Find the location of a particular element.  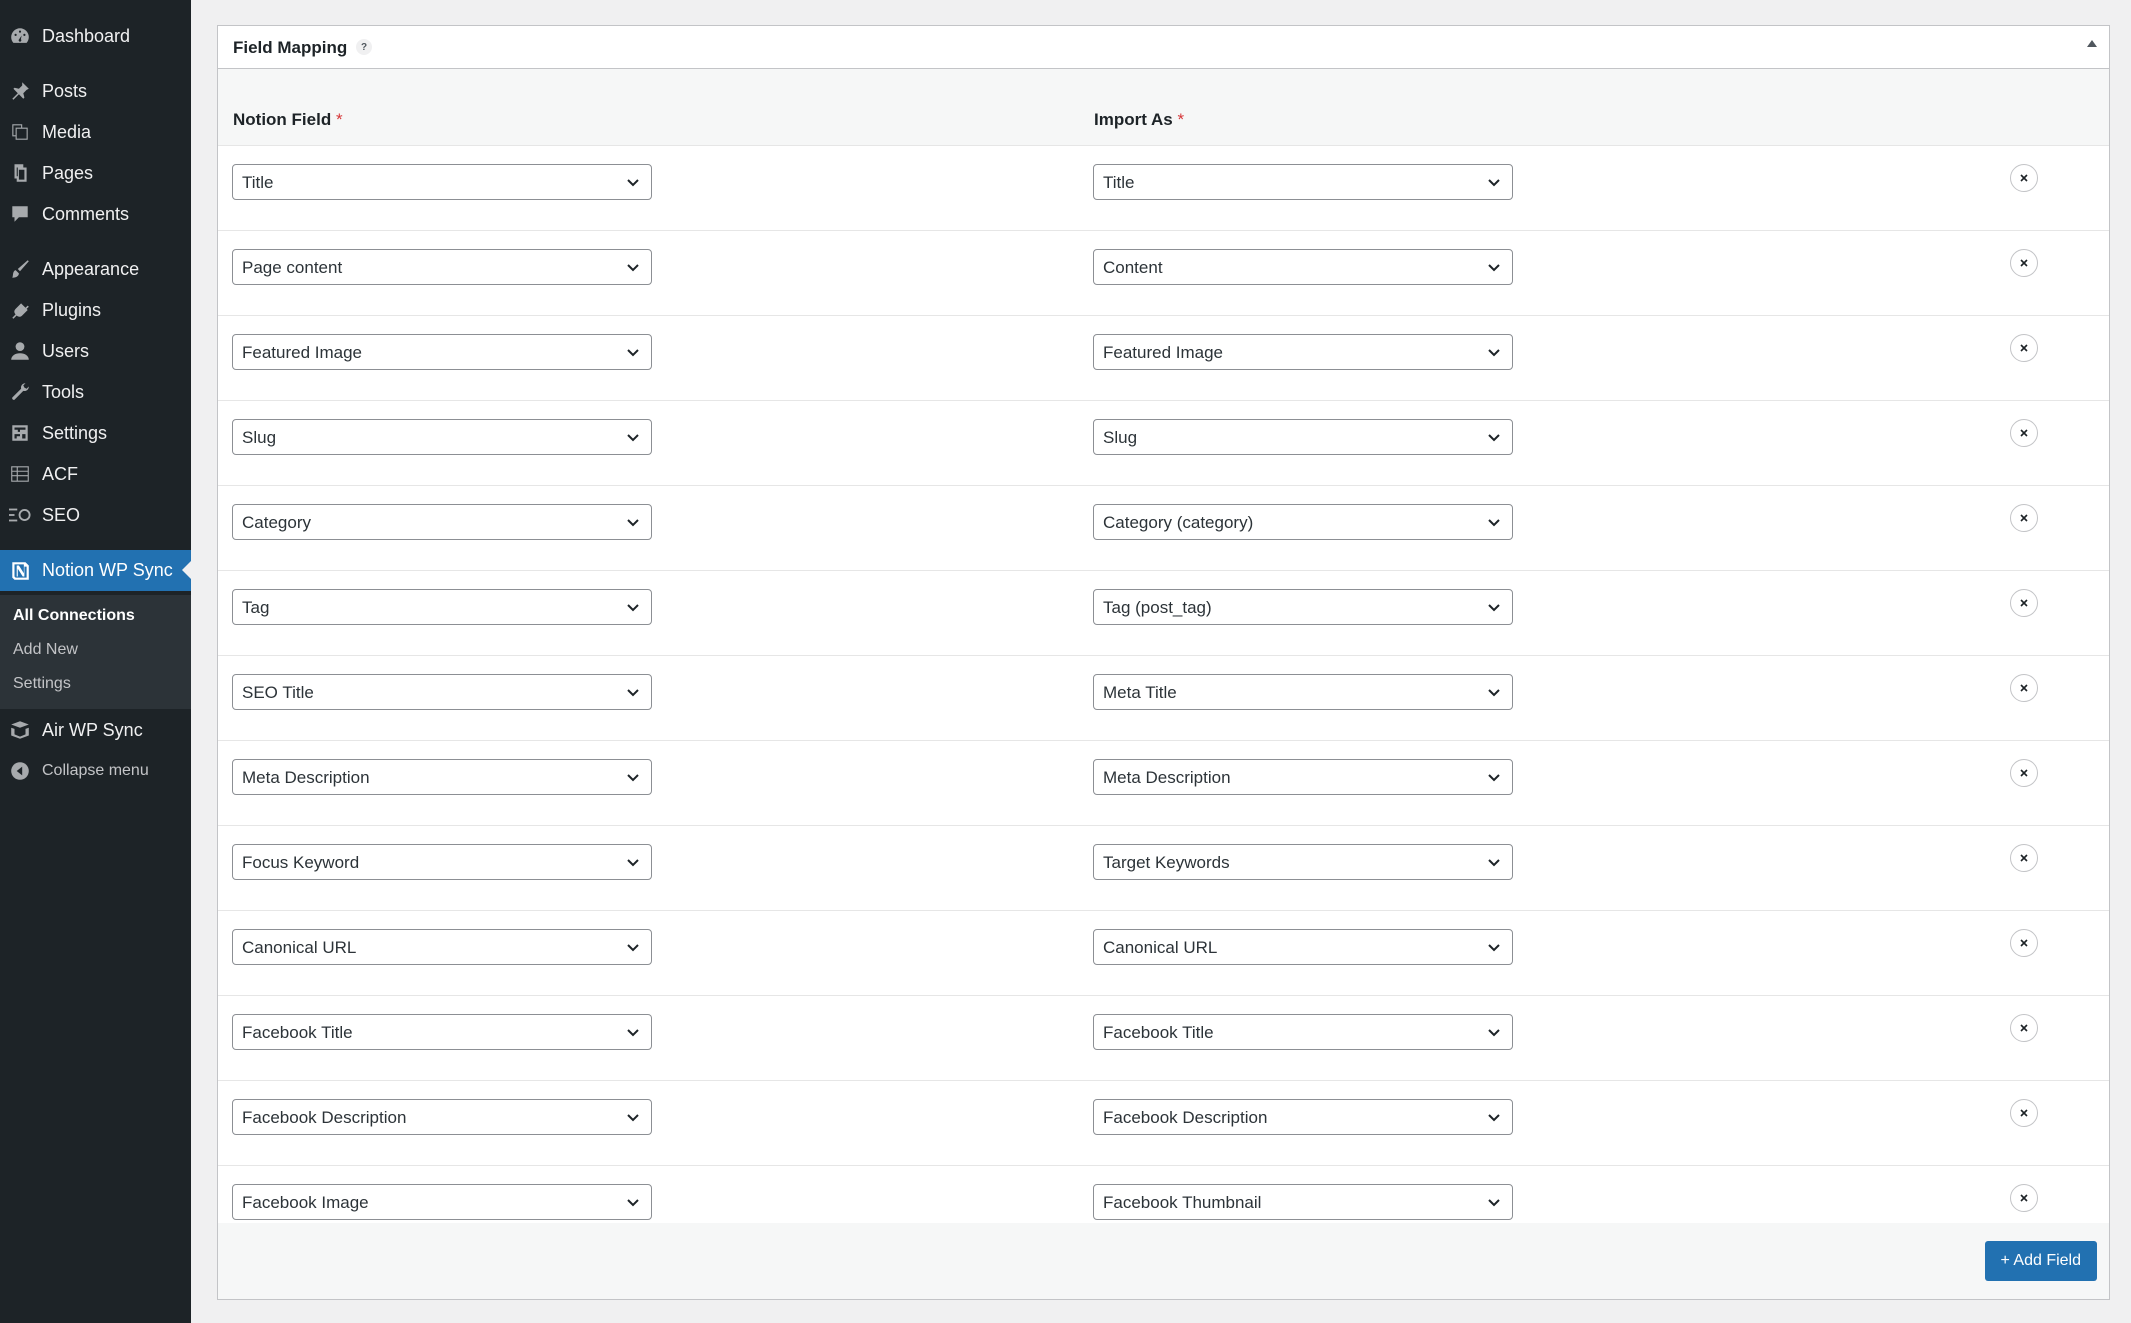

collapse-icon is located at coordinates (20, 771).